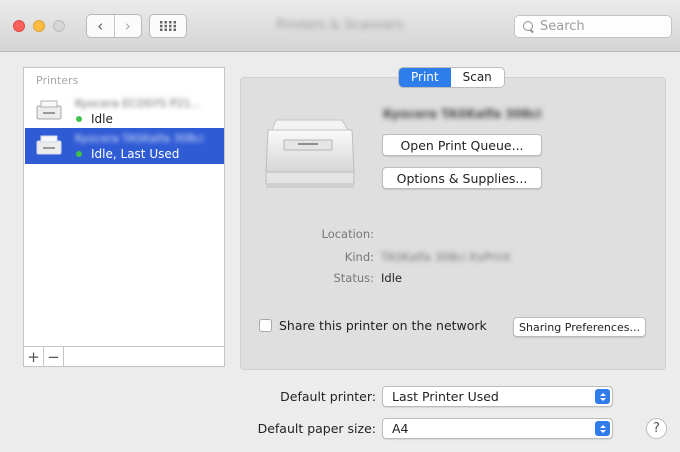 The height and width of the screenshot is (452, 680). What do you see at coordinates (57, 80) in the screenshot?
I see `printers-list-header: Printers` at bounding box center [57, 80].